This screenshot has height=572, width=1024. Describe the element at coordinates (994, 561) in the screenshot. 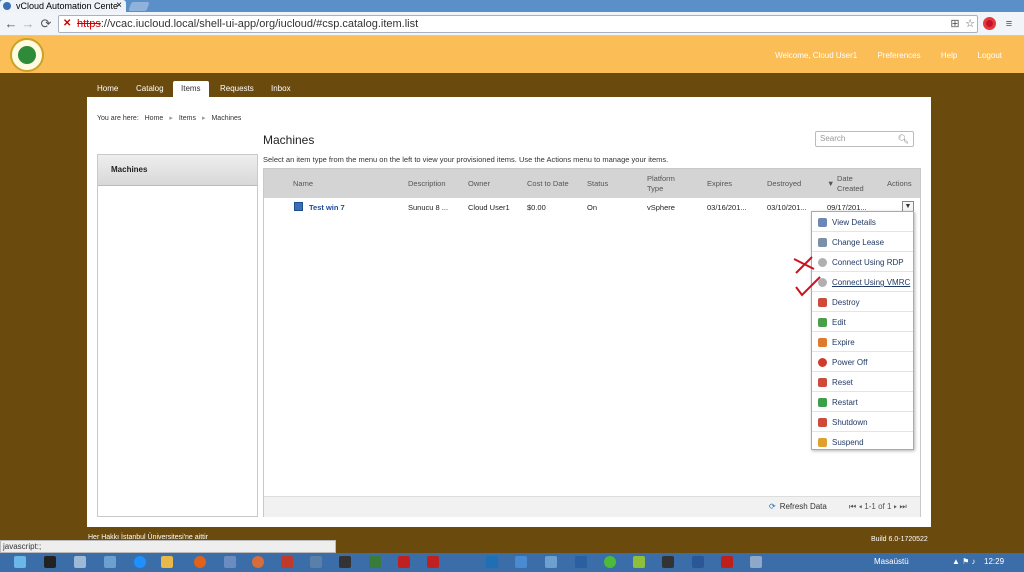

I see `clock: 12:29` at that location.